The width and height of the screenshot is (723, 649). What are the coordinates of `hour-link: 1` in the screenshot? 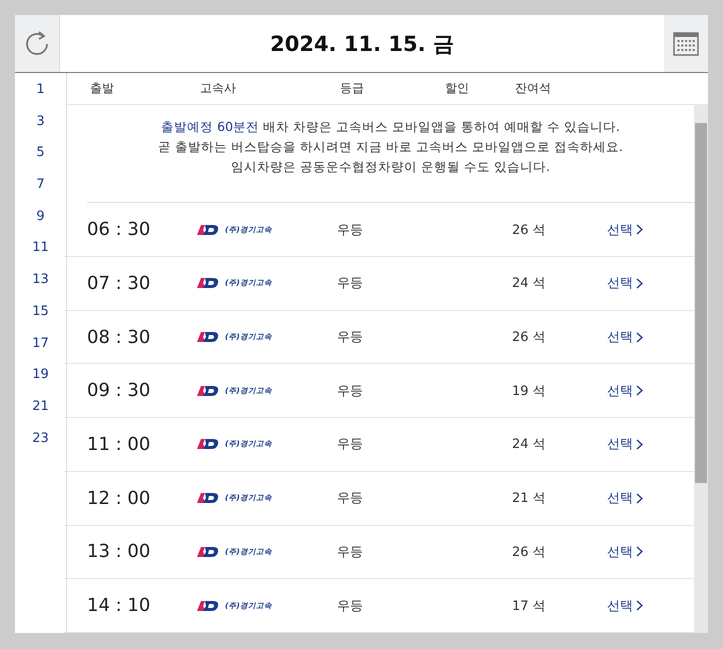 It's located at (40, 98).